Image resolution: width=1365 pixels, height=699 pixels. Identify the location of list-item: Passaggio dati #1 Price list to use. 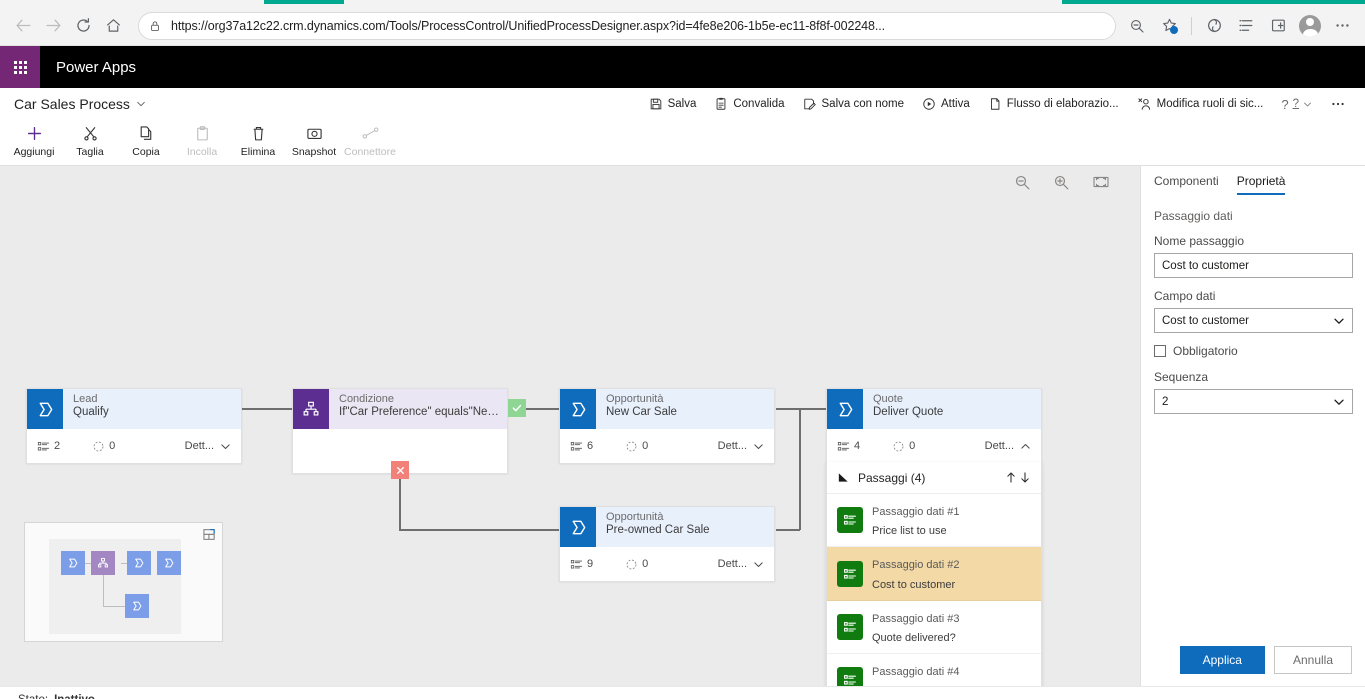
(934, 521).